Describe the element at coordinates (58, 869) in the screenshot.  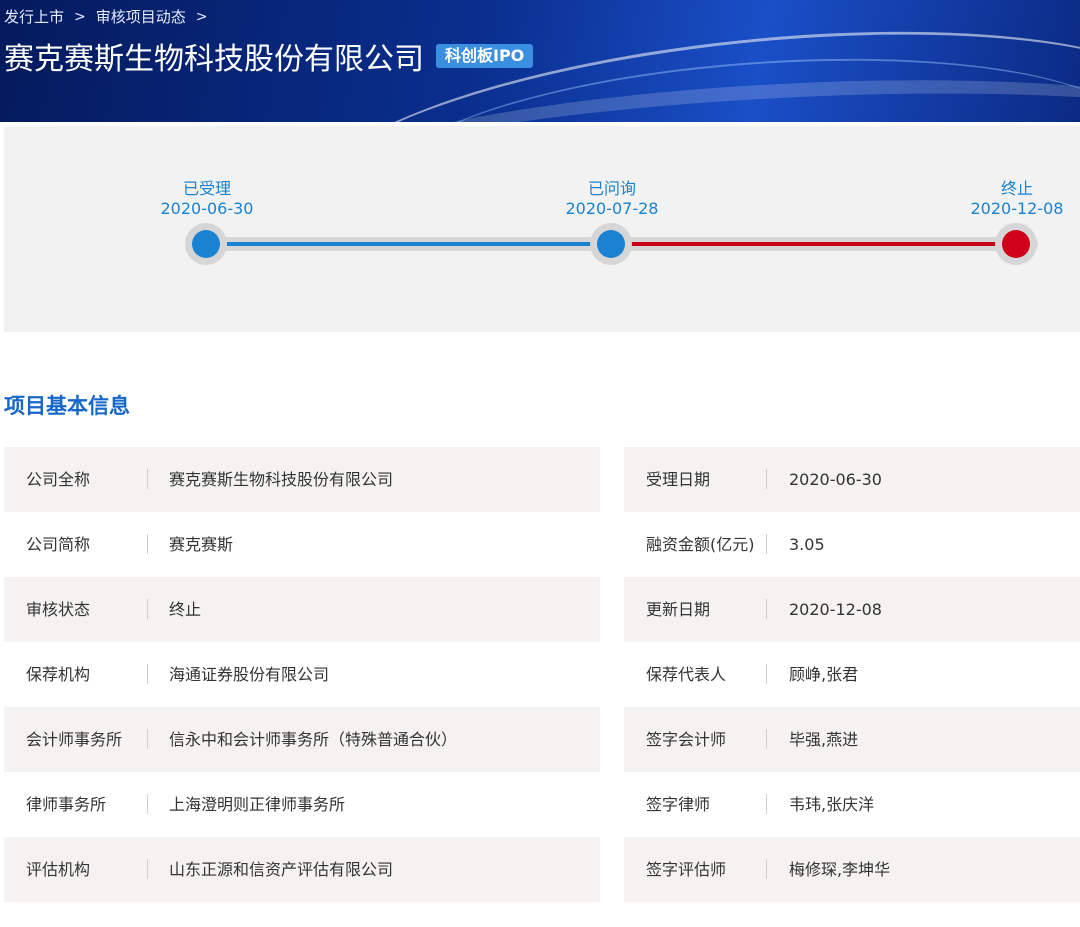
I see `info-label: 评估机构` at that location.